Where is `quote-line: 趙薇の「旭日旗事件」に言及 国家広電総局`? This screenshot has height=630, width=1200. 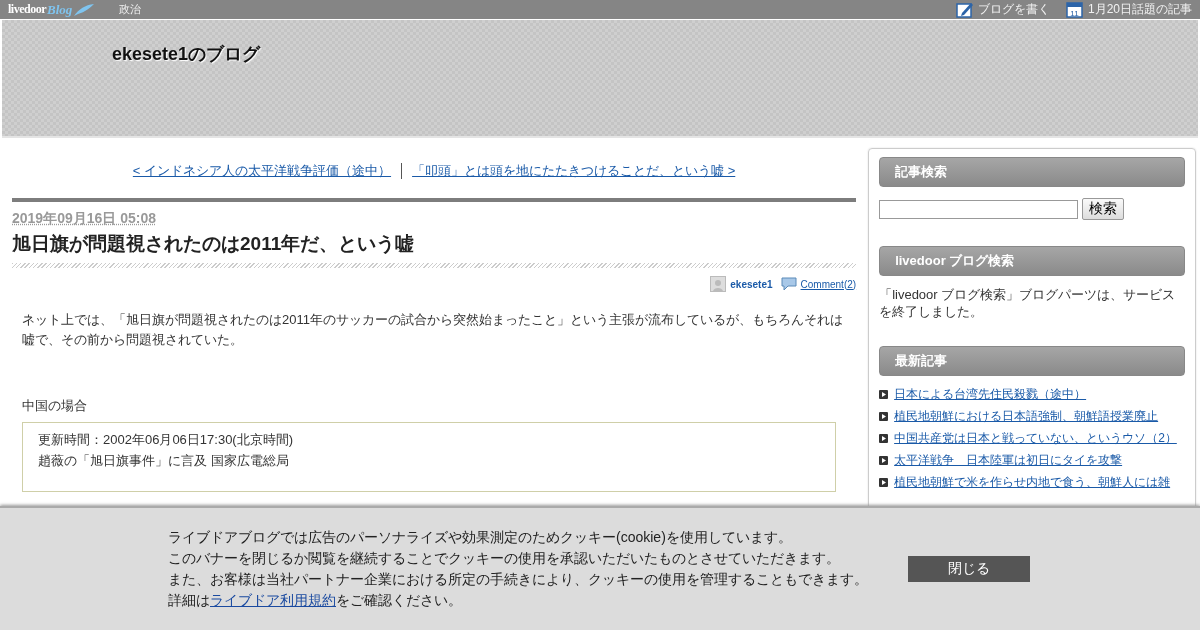 quote-line: 趙薇の「旭日旗事件」に言及 国家広電総局 is located at coordinates (164, 461).